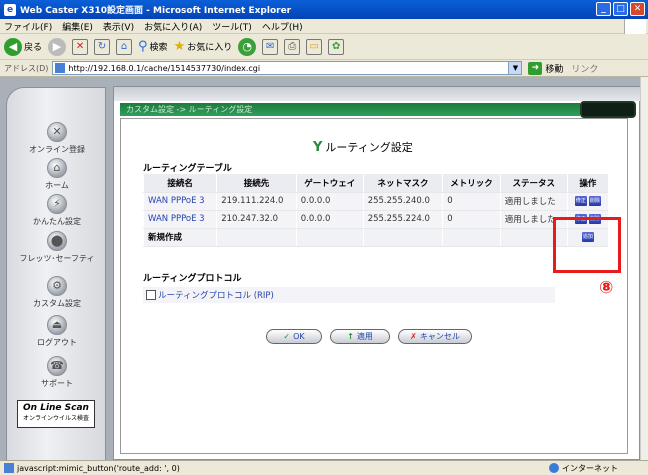 The width and height of the screenshot is (648, 475). Describe the element at coordinates (256, 219) in the screenshot. I see `cell-destination: 210.247.32.0` at that location.